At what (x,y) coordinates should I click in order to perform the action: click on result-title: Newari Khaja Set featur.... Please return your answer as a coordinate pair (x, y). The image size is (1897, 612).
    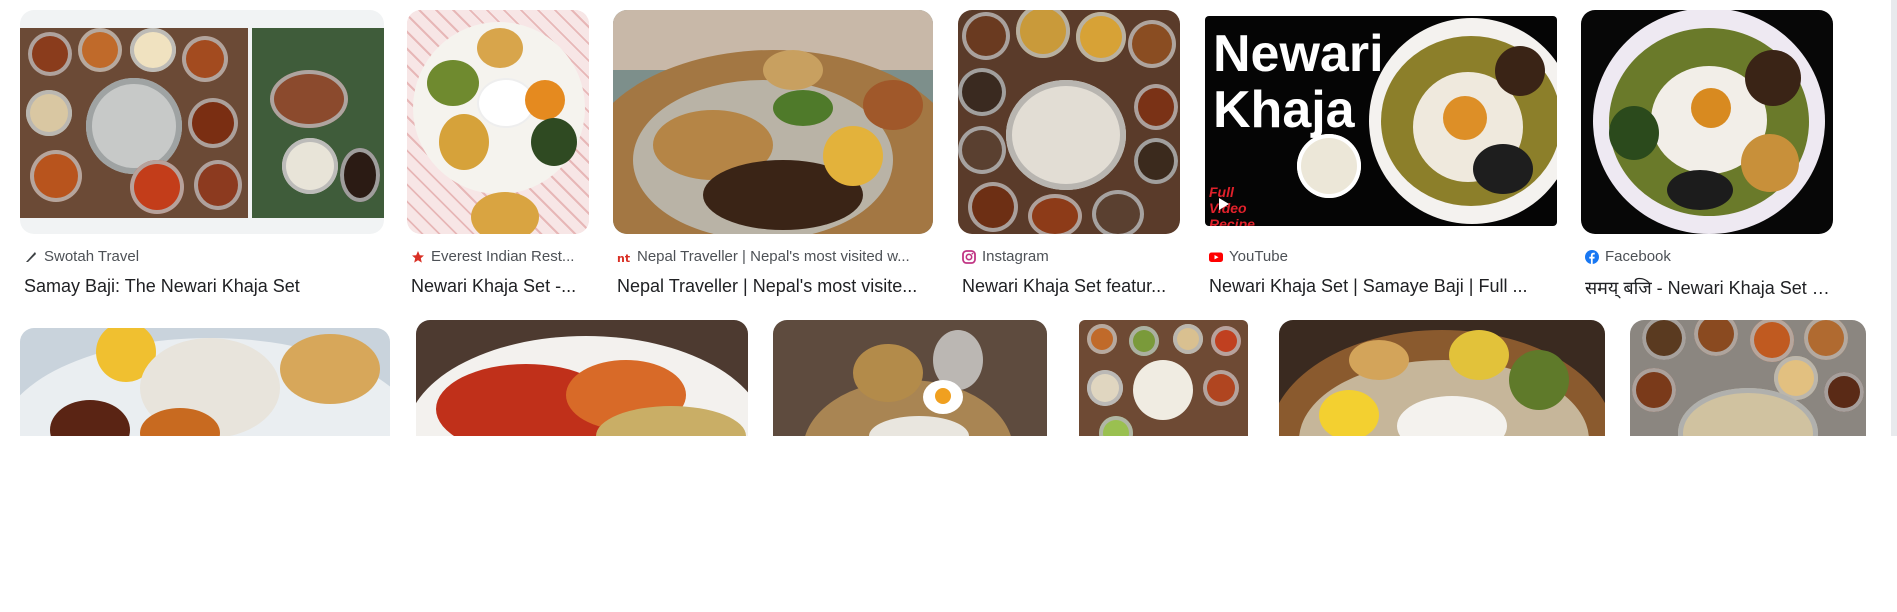
    Looking at the image, I should click on (1071, 286).